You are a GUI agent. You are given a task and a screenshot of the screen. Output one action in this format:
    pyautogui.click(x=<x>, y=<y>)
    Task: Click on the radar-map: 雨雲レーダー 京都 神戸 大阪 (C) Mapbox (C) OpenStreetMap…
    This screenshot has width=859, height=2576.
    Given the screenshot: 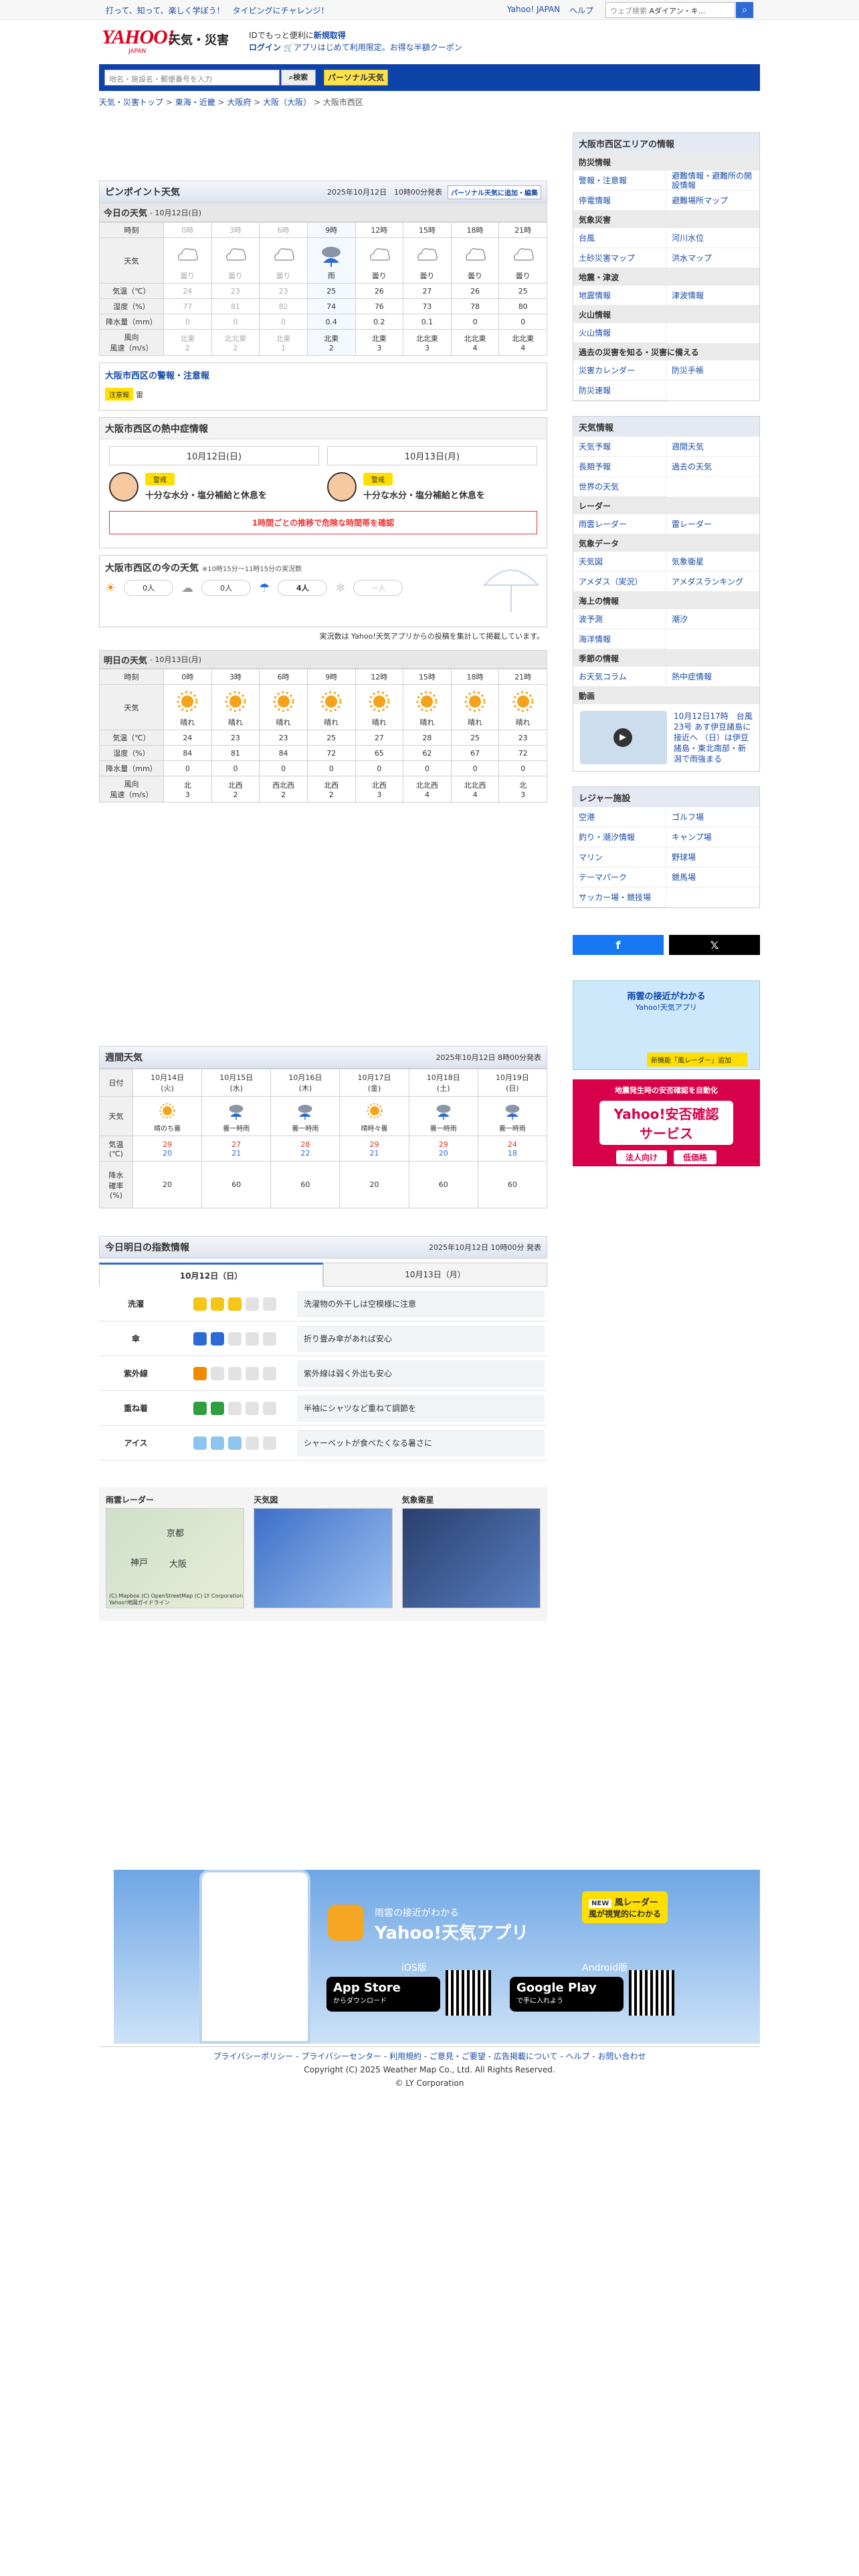 What is the action you would take?
    pyautogui.click(x=175, y=1554)
    